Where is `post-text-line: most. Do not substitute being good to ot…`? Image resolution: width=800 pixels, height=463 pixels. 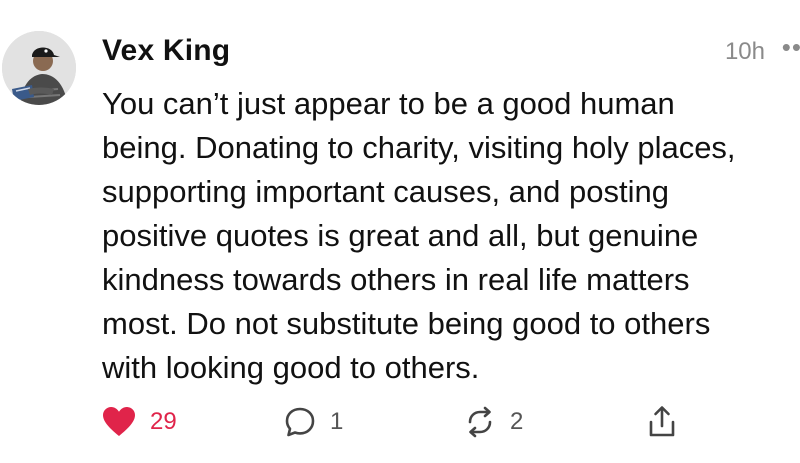
post-text-line: most. Do not substitute being good to ot… is located at coordinates (406, 323).